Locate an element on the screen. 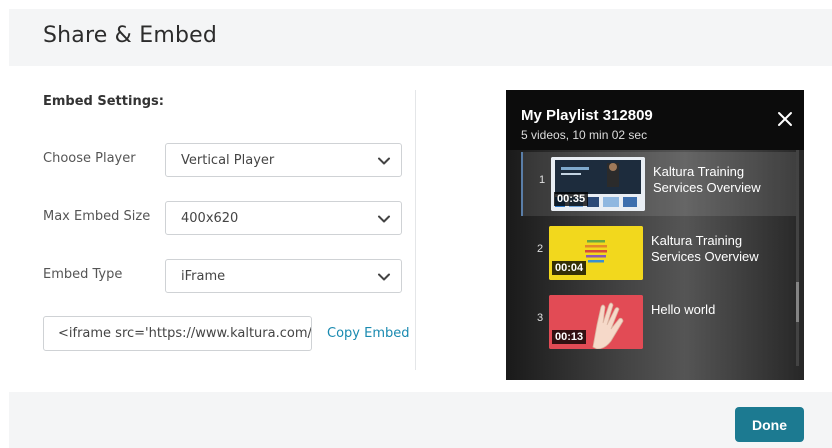 This screenshot has height=448, width=832. playlist-scrollbar-thumb is located at coordinates (797, 302).